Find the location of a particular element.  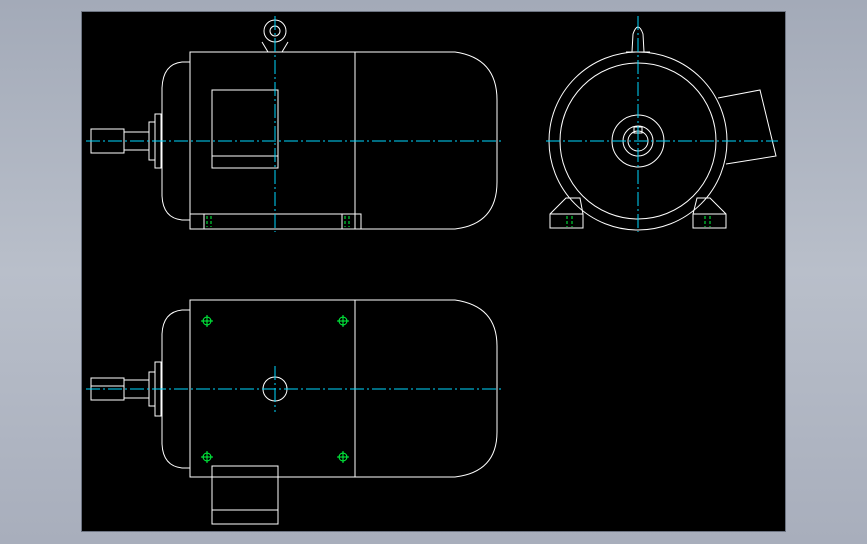

mounting-hole-top-left is located at coordinates (207, 321).